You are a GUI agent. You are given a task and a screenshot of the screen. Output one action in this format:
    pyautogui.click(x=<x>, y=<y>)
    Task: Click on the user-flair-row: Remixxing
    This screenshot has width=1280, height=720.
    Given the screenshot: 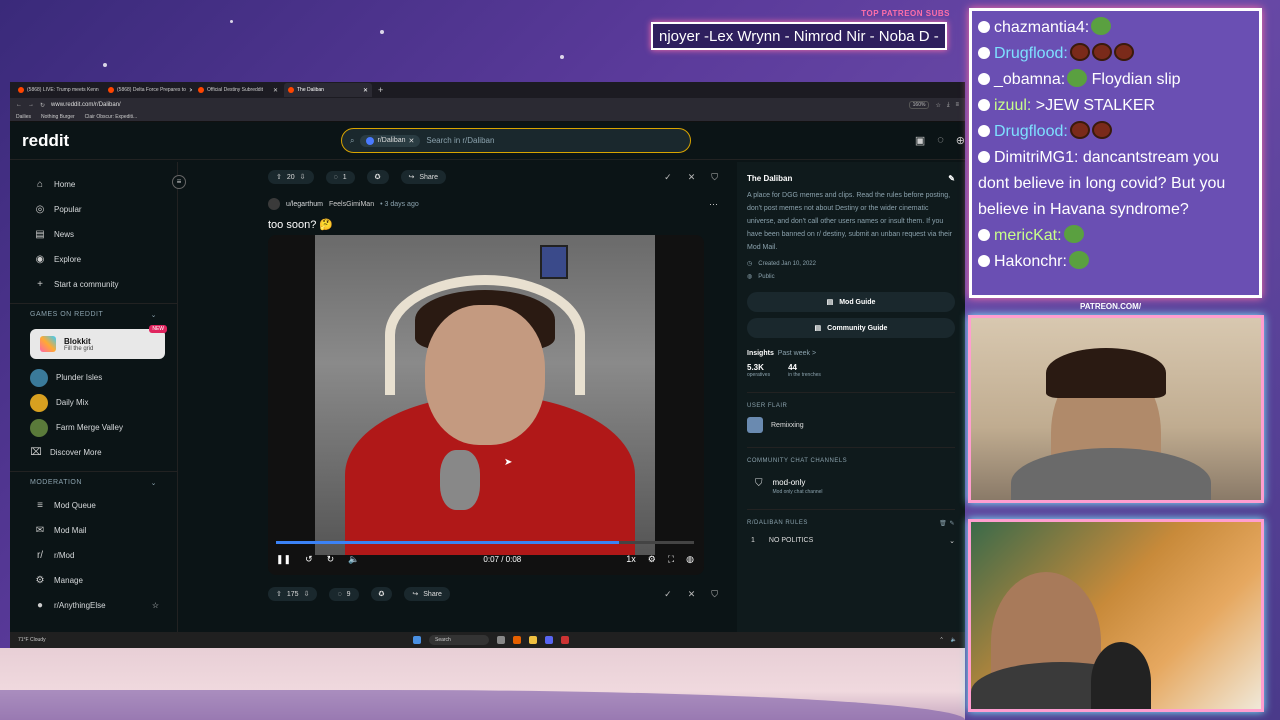 What is the action you would take?
    pyautogui.click(x=851, y=425)
    